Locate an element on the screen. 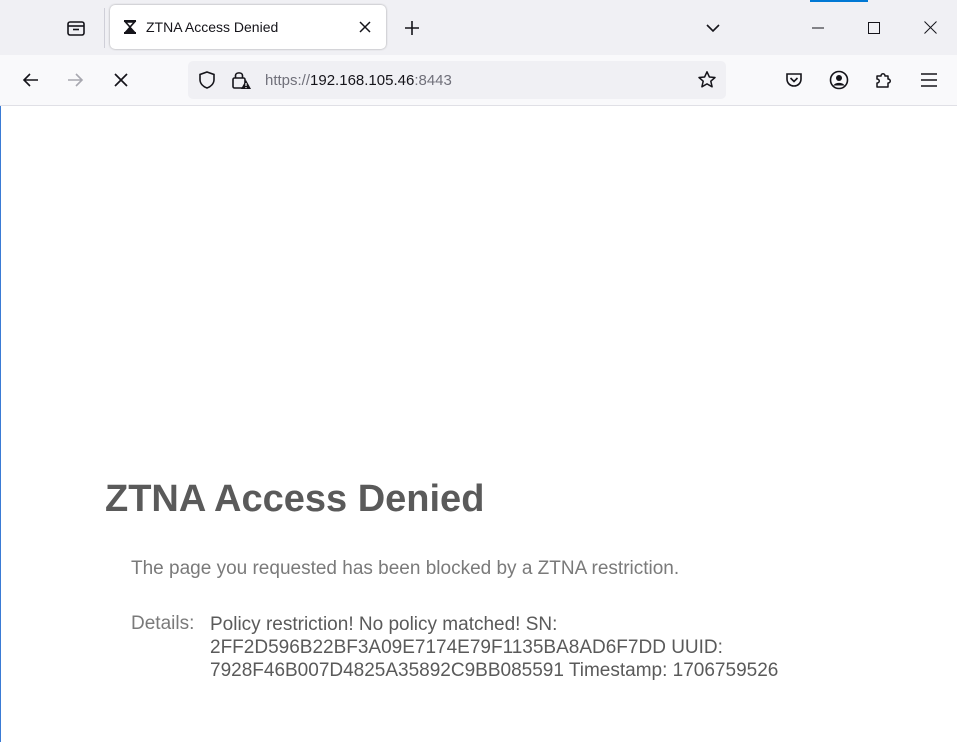 This screenshot has height=742, width=957. back-button is located at coordinates (31, 80).